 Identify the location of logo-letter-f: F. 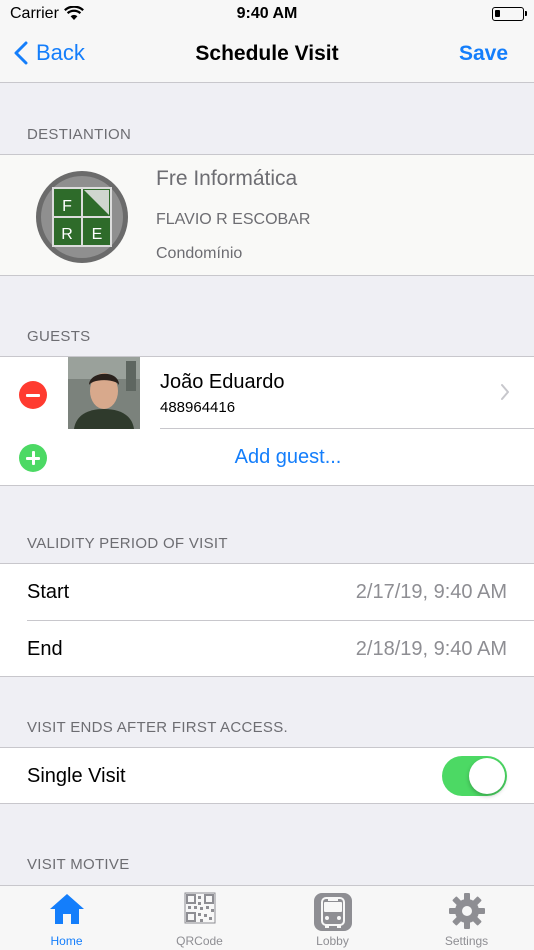
(67, 206).